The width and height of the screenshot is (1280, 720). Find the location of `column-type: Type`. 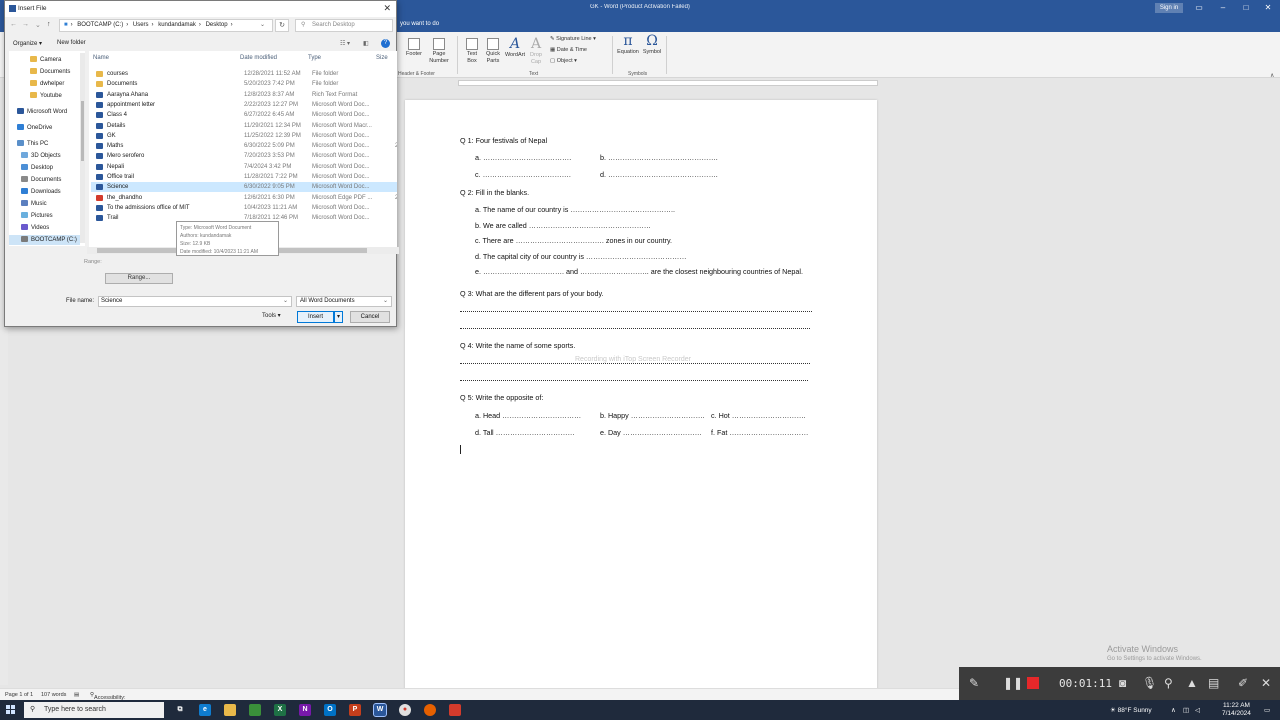

column-type: Type is located at coordinates (314, 58).